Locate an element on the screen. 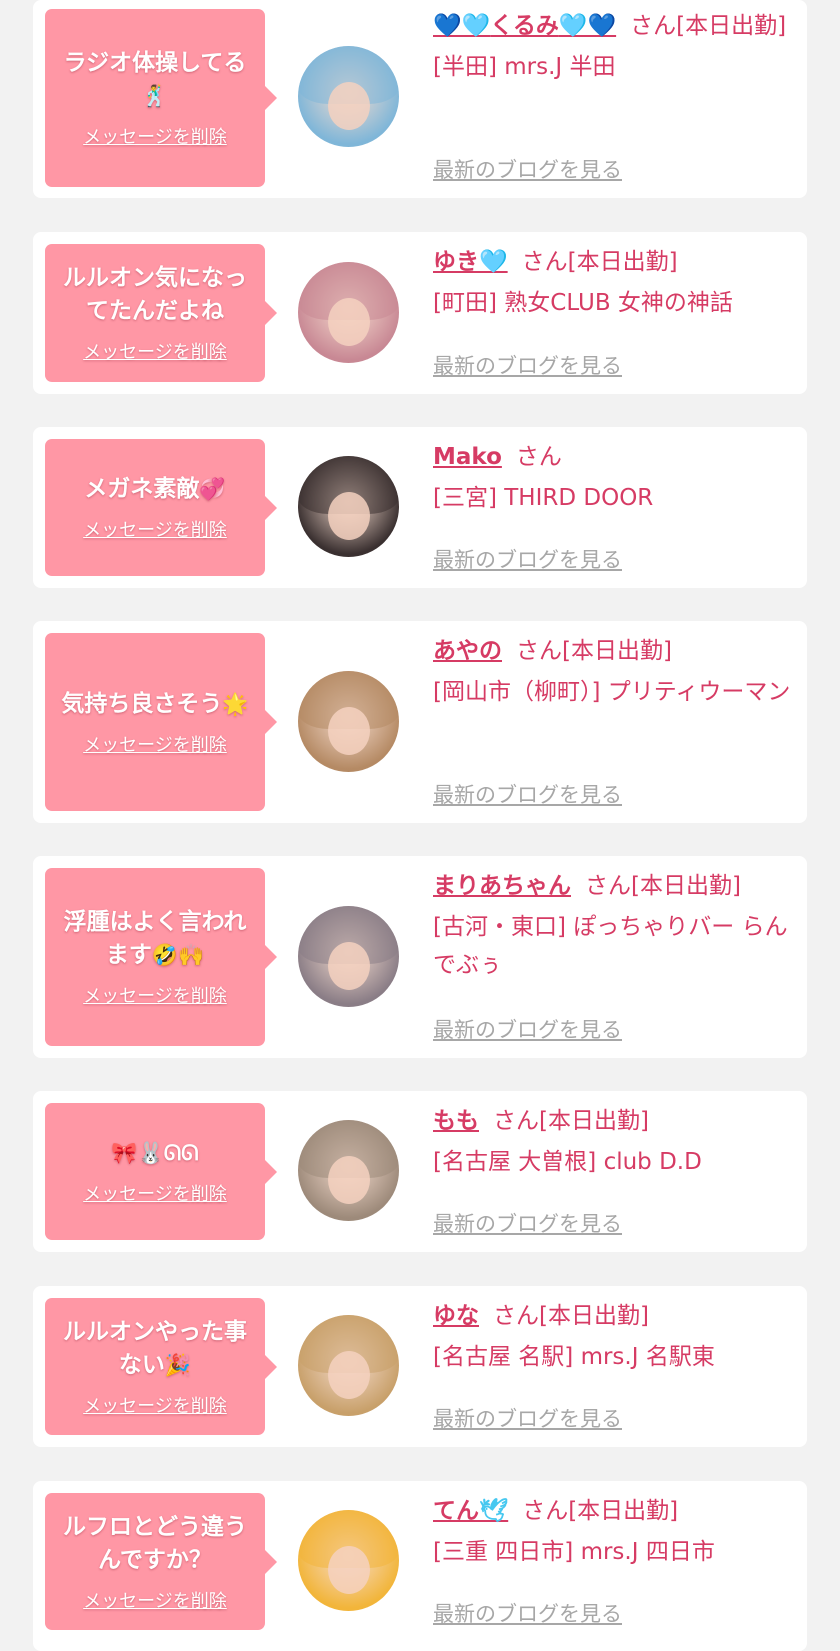  message-text-content: ルルオン気になってたんだよね is located at coordinates (155, 294).